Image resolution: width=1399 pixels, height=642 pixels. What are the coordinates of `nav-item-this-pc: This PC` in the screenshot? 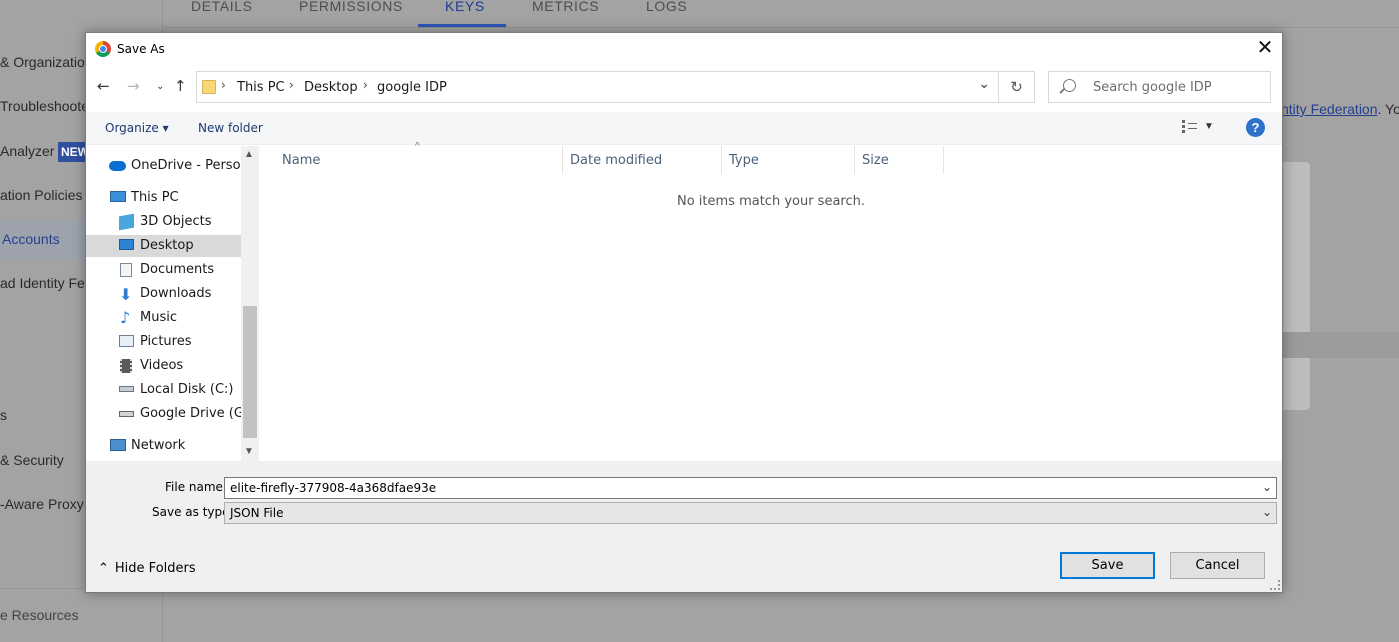 It's located at (163, 198).